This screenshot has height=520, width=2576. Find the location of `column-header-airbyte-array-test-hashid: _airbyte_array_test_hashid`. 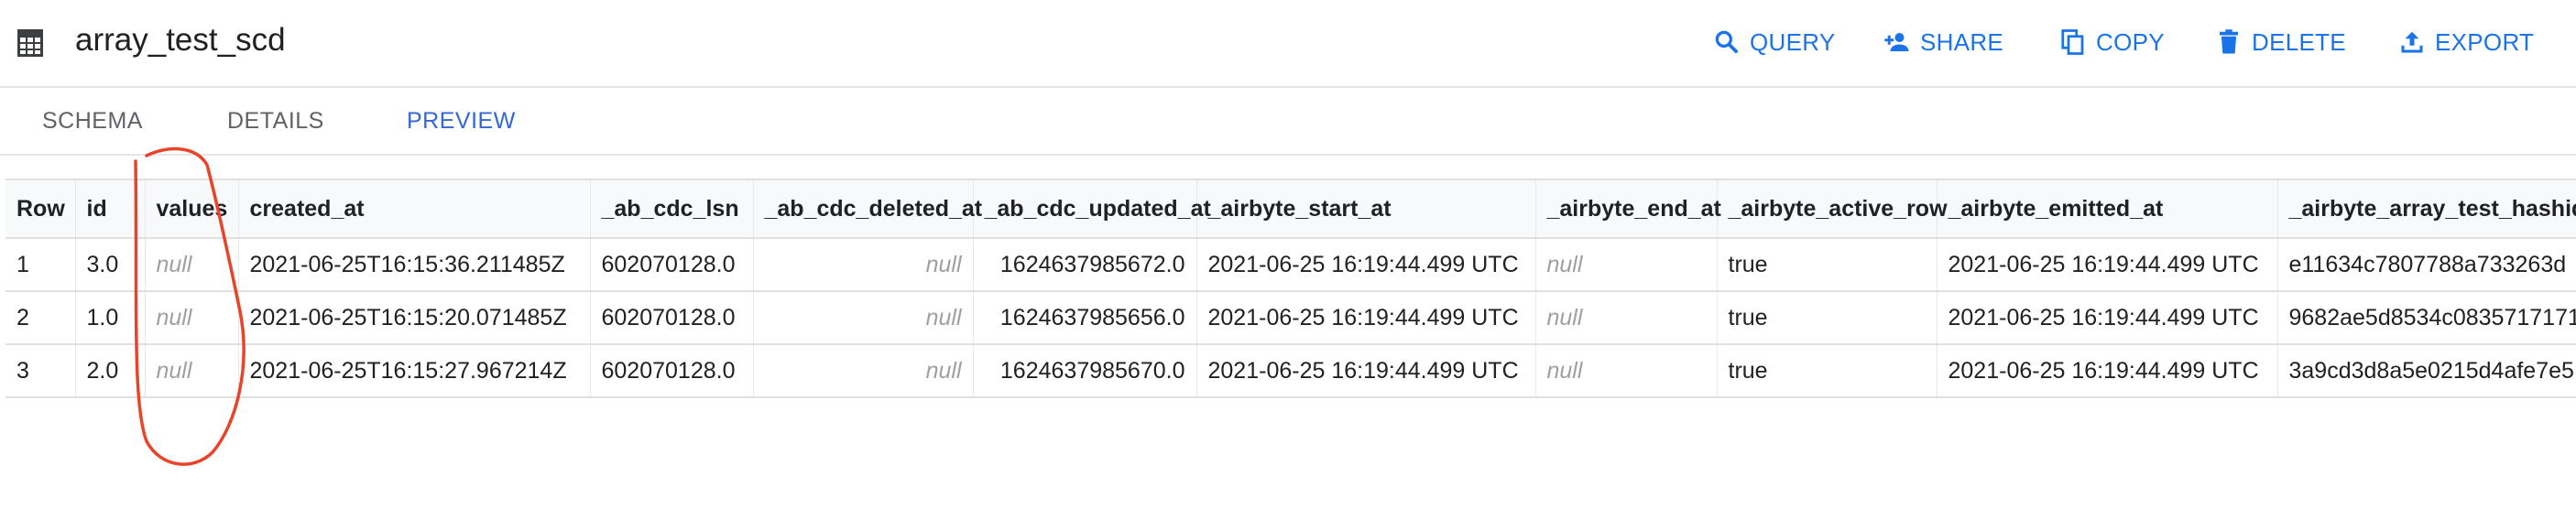

column-header-airbyte-array-test-hashid: _airbyte_array_test_hashid is located at coordinates (2426, 209).